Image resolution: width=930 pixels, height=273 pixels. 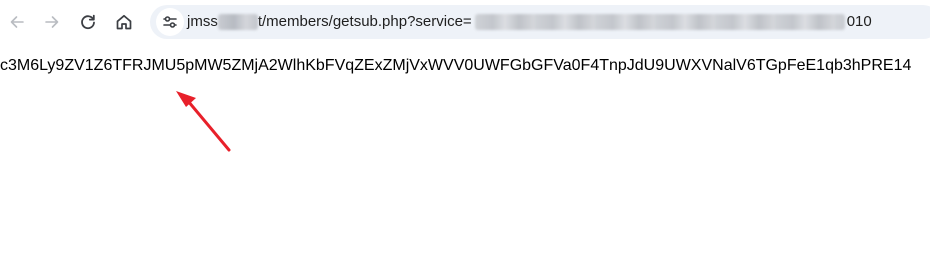 I want to click on red-arrow-annotation, so click(x=203, y=121).